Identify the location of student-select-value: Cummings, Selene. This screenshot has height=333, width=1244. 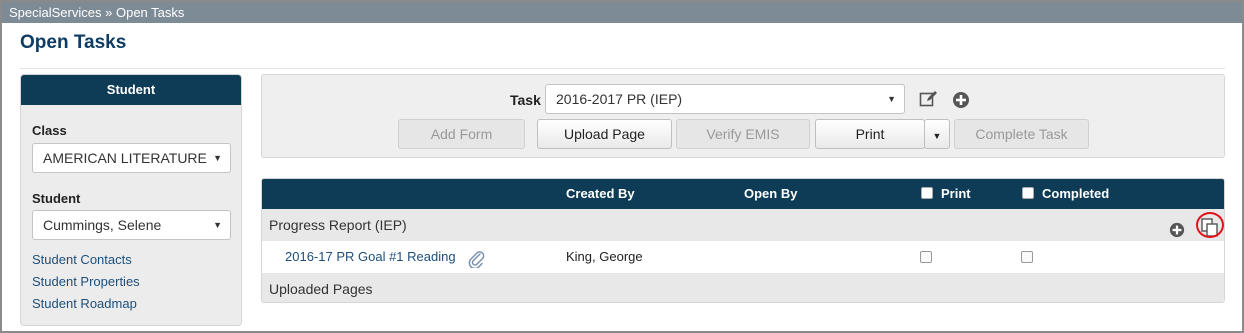
(102, 225).